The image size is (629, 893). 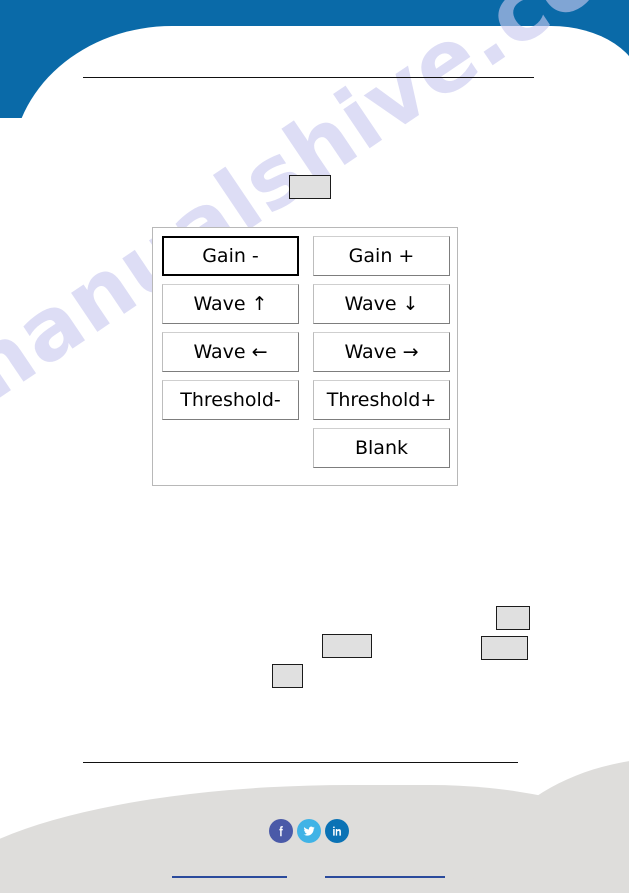 I want to click on gain-minus-button: Gain -, so click(x=230, y=256).